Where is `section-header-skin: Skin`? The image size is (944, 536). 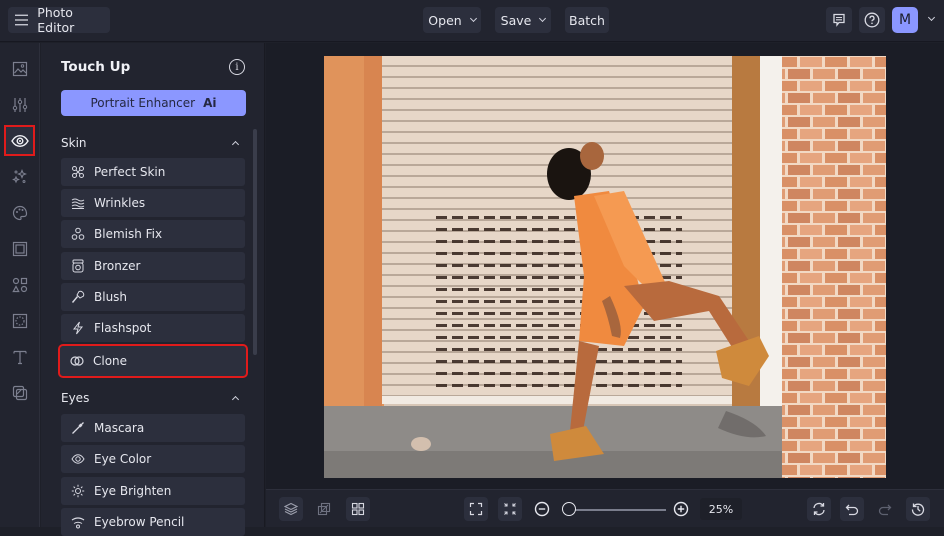 section-header-skin: Skin is located at coordinates (153, 143).